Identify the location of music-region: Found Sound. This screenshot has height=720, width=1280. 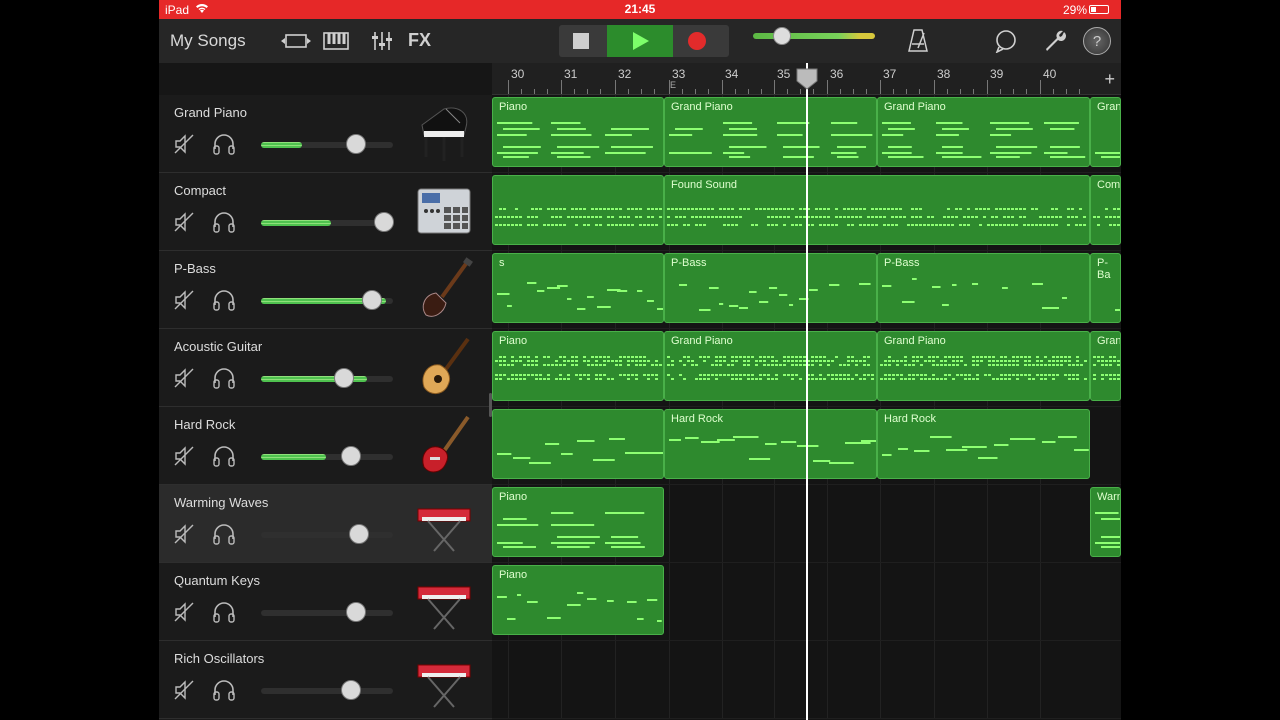
(877, 210).